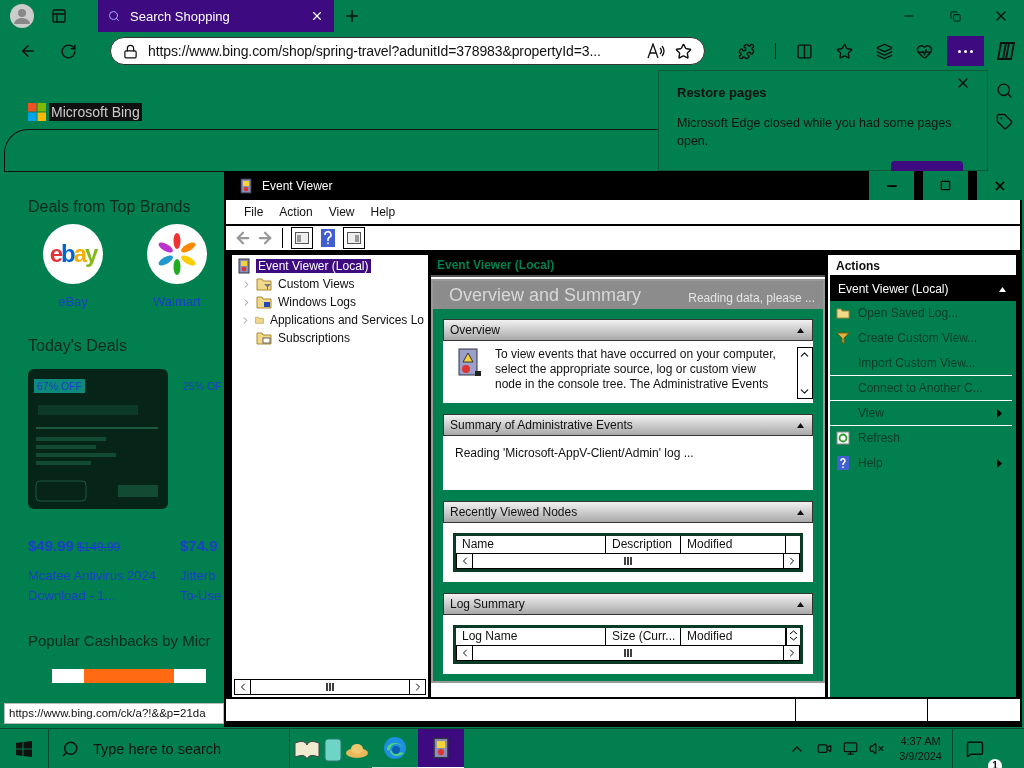  Describe the element at coordinates (683, 51) in the screenshot. I see `favorite-star-icon` at that location.